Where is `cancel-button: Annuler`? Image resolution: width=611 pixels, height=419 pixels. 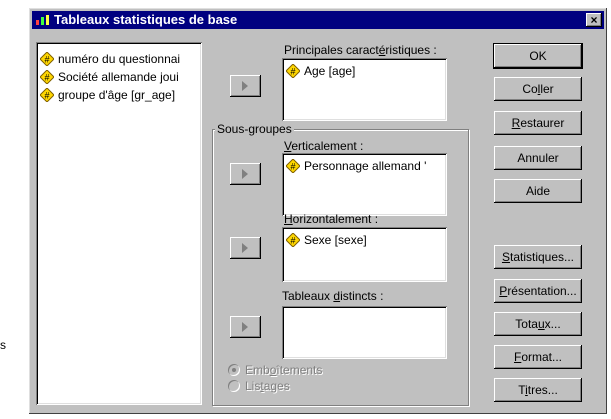 cancel-button: Annuler is located at coordinates (538, 158).